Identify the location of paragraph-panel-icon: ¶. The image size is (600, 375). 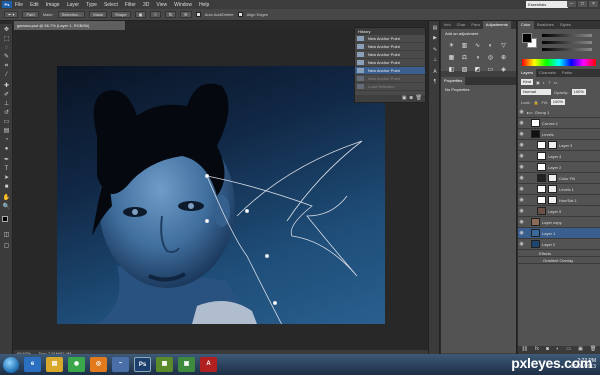
(435, 82).